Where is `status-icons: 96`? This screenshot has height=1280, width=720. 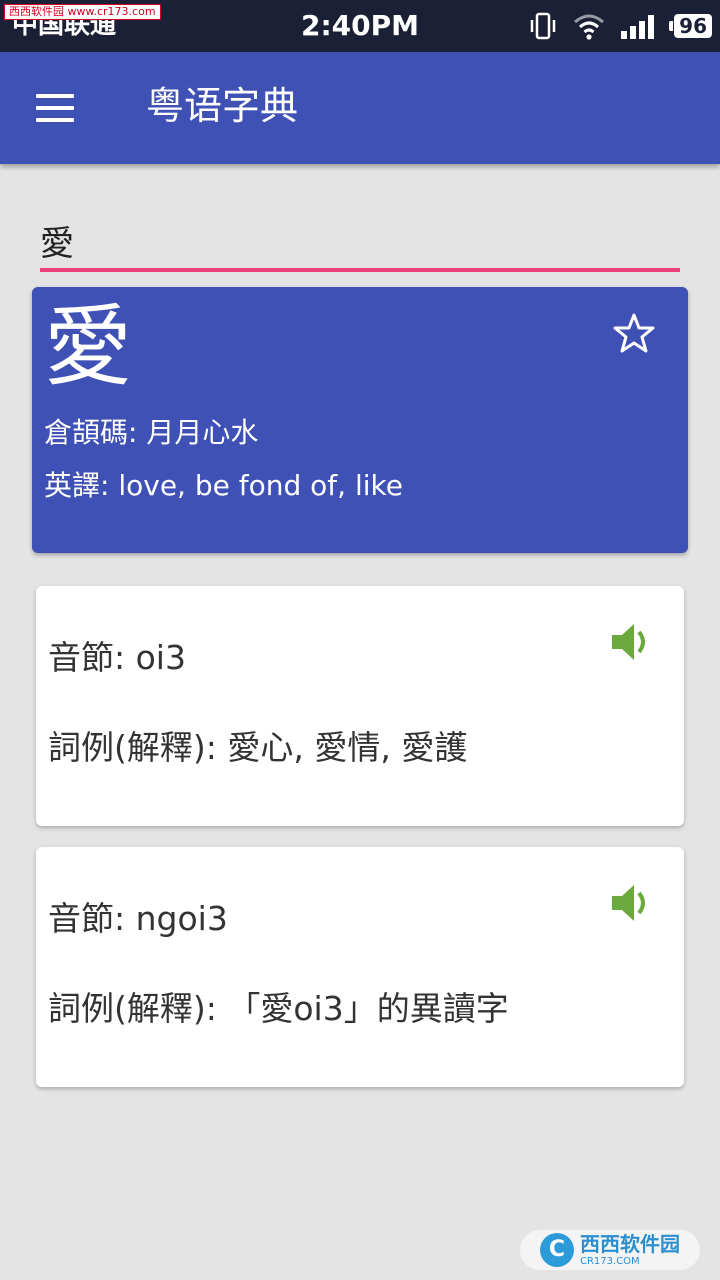 status-icons: 96 is located at coordinates (620, 26).